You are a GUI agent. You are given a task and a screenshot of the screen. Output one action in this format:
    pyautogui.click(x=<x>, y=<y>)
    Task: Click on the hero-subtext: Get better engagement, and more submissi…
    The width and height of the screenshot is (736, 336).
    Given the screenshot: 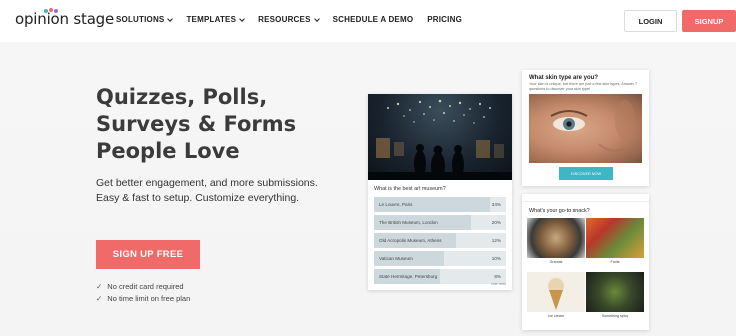 What is the action you would take?
    pyautogui.click(x=207, y=190)
    